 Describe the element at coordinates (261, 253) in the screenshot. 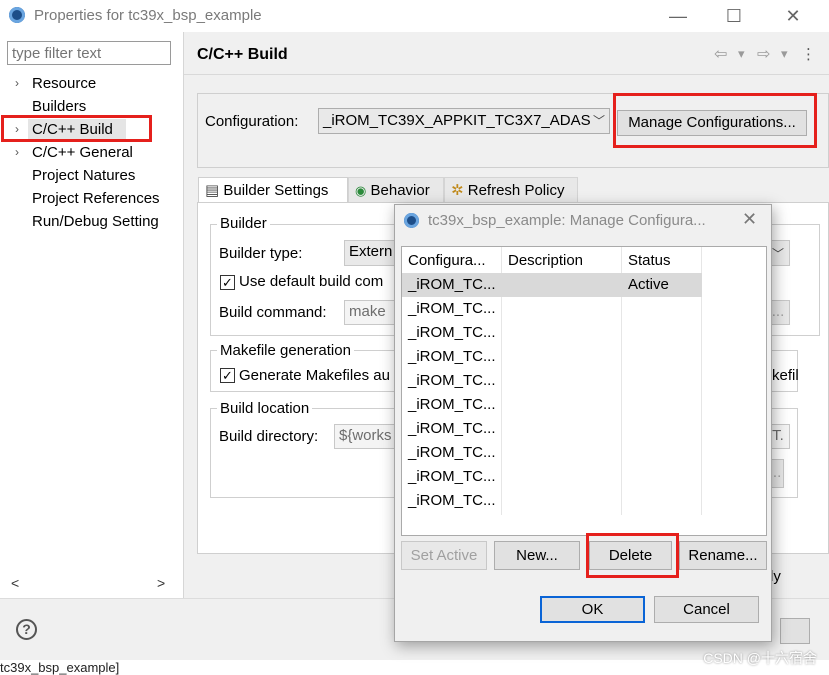

I see `builder-type-label: Builder type:` at that location.